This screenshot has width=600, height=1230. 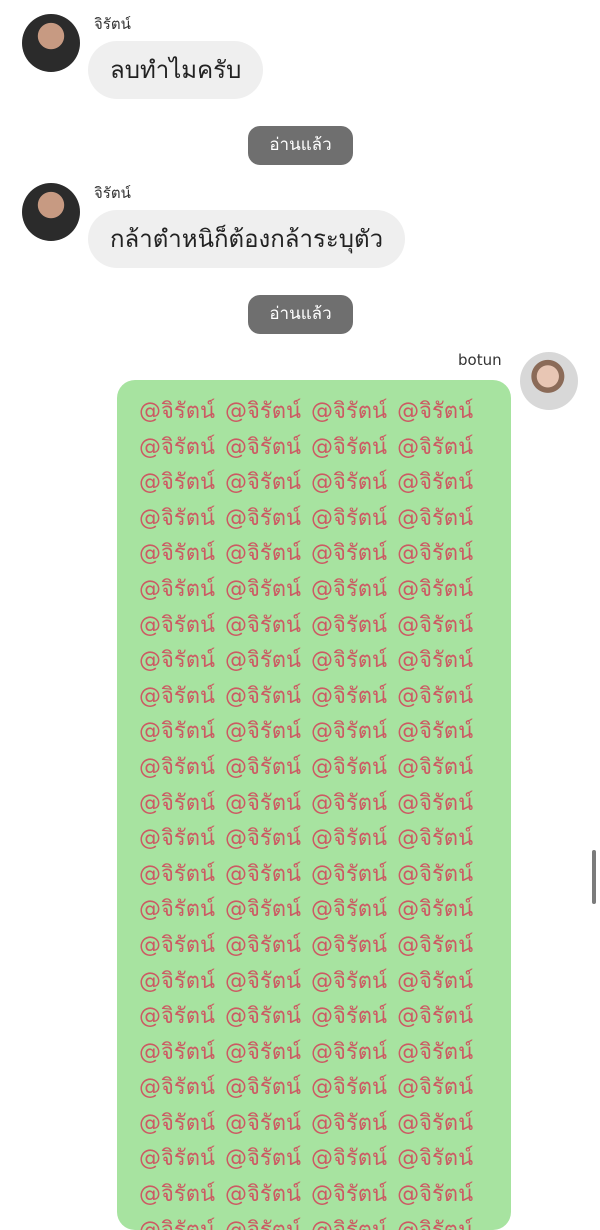 I want to click on scrollbar-thumb, so click(x=594, y=877).